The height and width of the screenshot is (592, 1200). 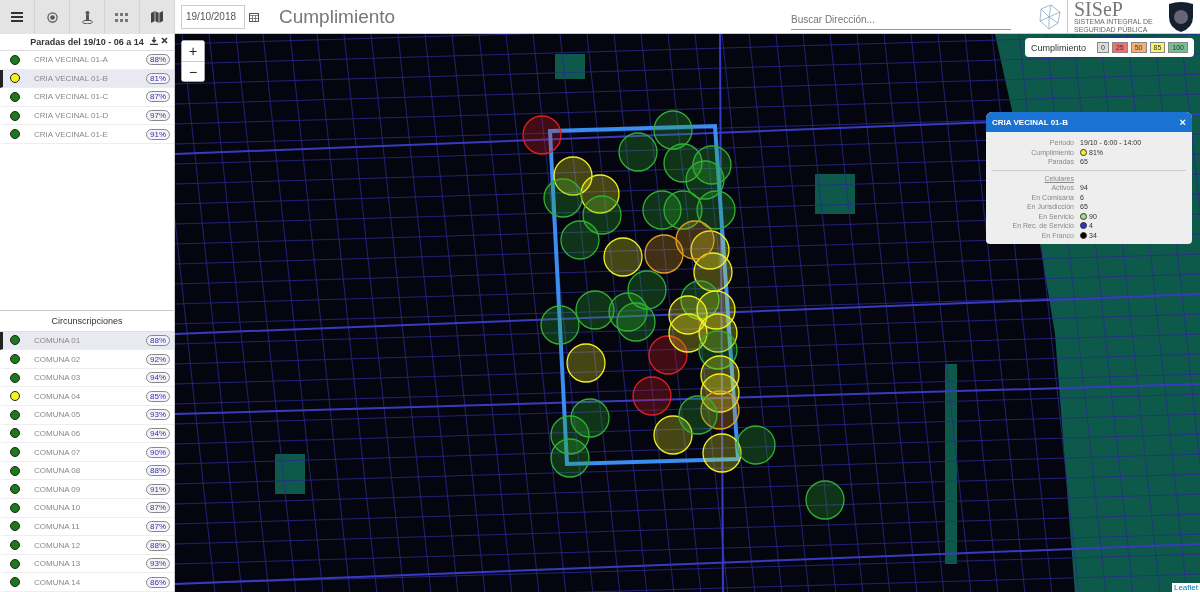 What do you see at coordinates (1181, 16) in the screenshot?
I see `shield-badge-icon` at bounding box center [1181, 16].